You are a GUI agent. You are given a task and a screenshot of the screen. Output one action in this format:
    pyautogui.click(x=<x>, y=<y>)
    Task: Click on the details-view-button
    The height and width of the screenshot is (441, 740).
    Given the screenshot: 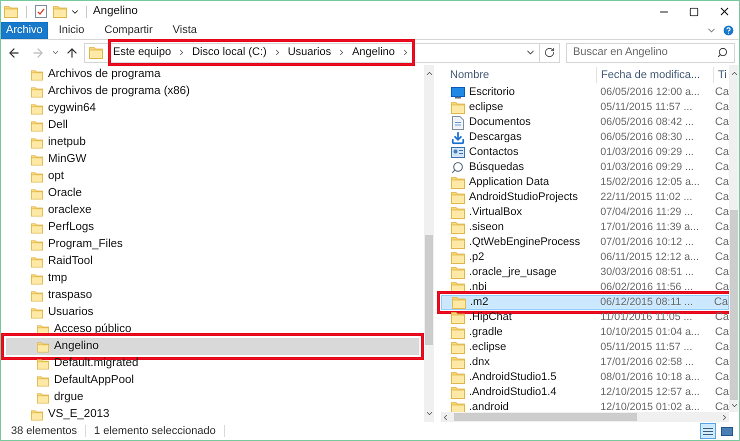 What is the action you would take?
    pyautogui.click(x=708, y=431)
    